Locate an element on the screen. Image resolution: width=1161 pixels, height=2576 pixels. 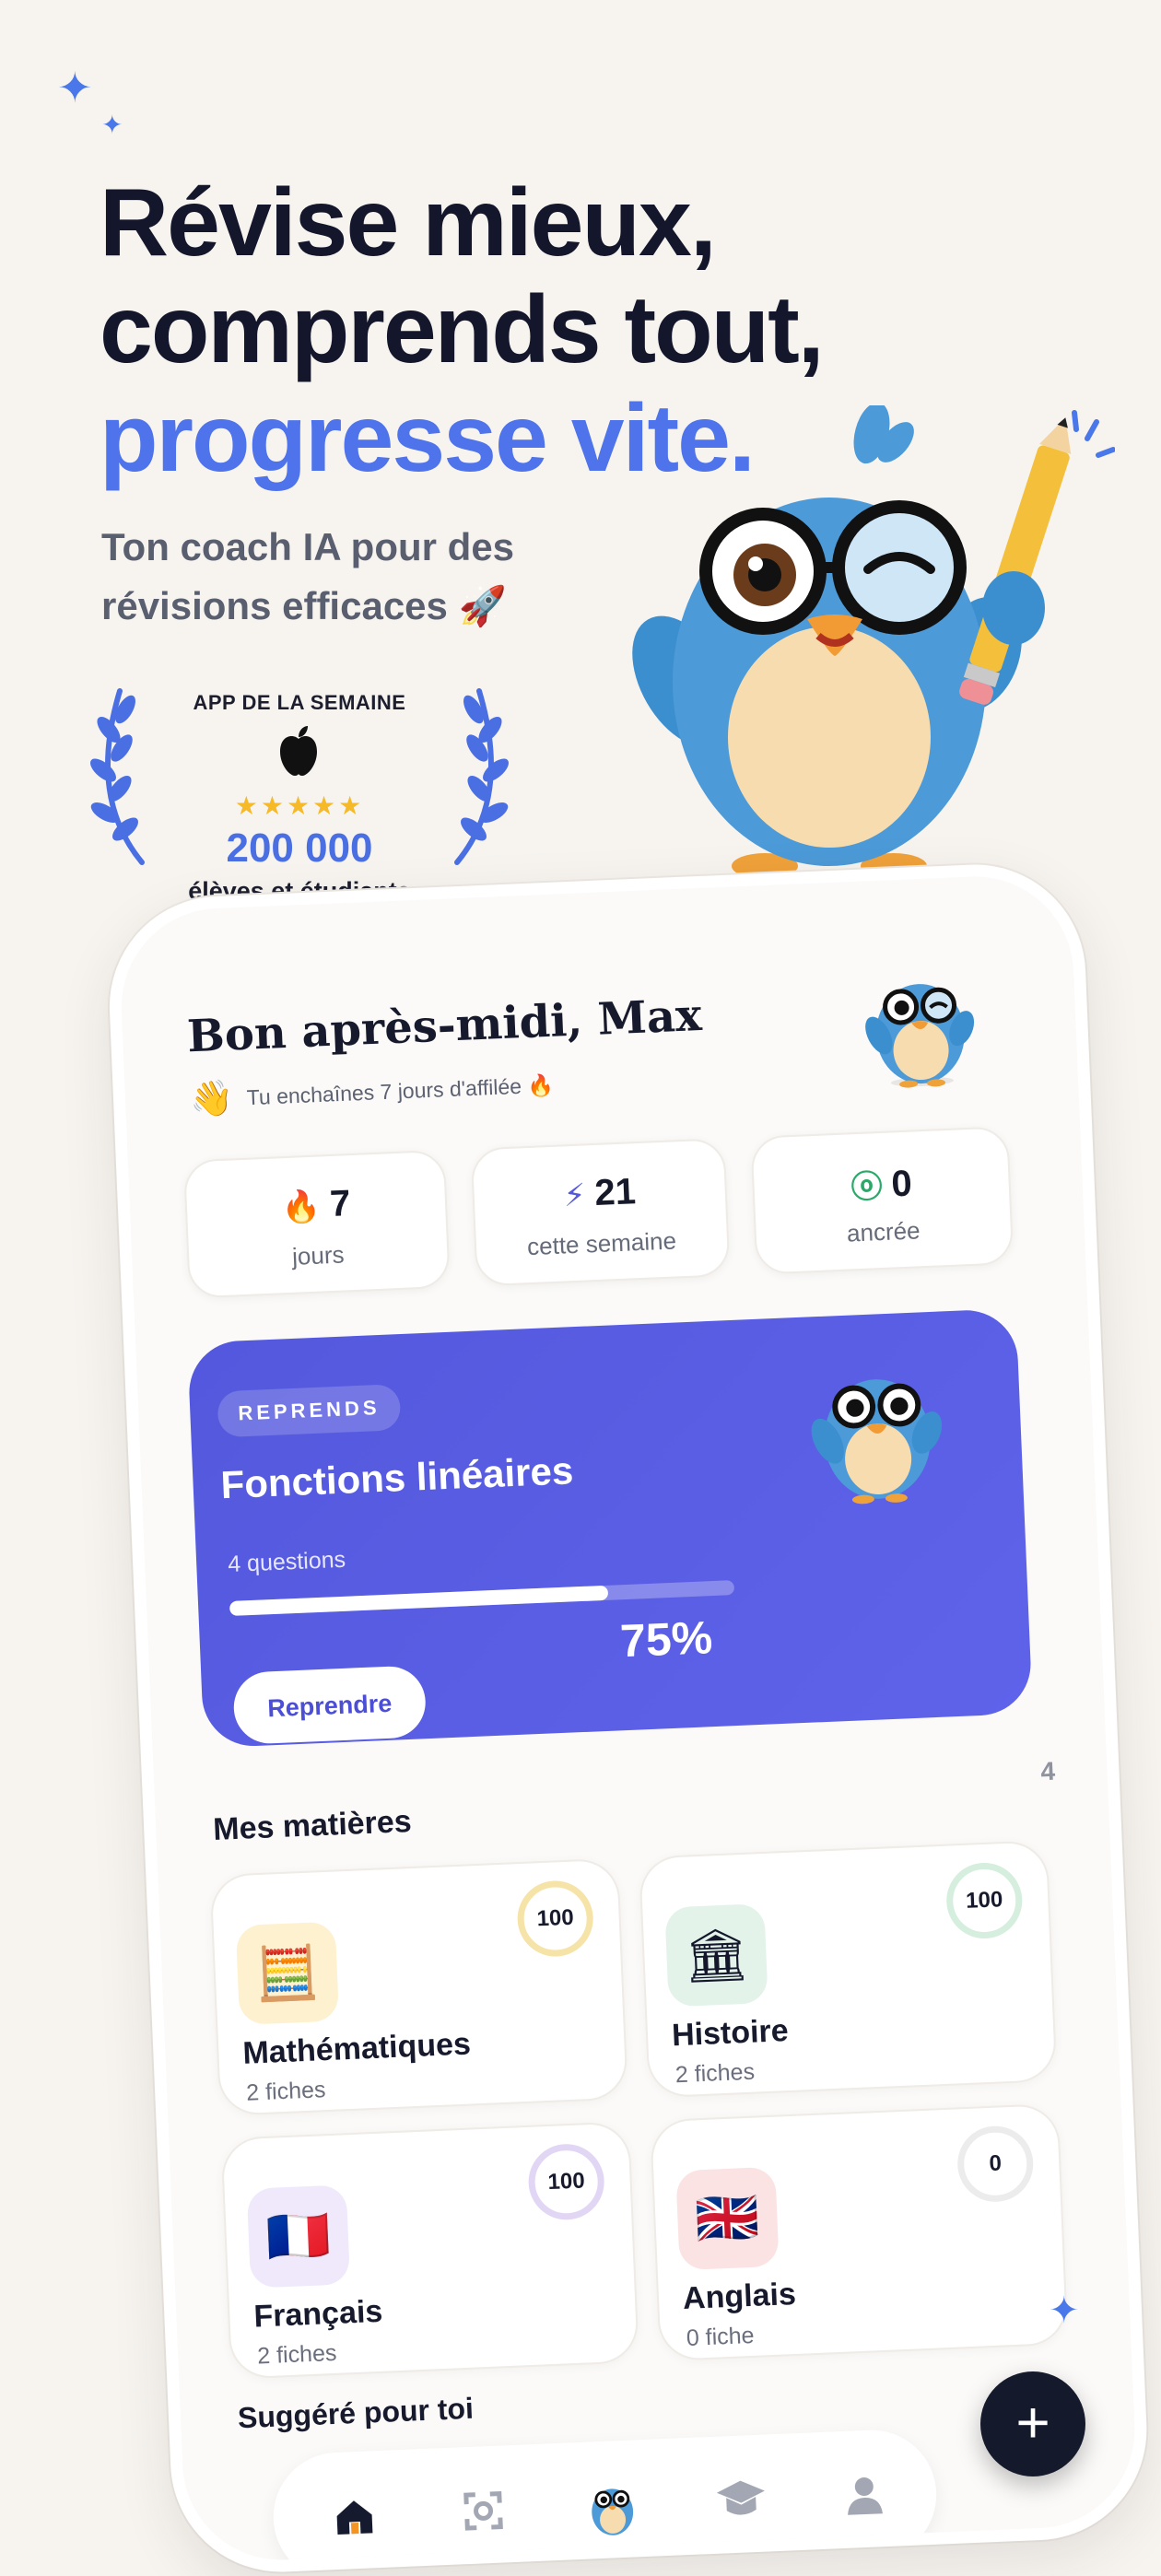
stat-value: 21 is located at coordinates (615, 1192).